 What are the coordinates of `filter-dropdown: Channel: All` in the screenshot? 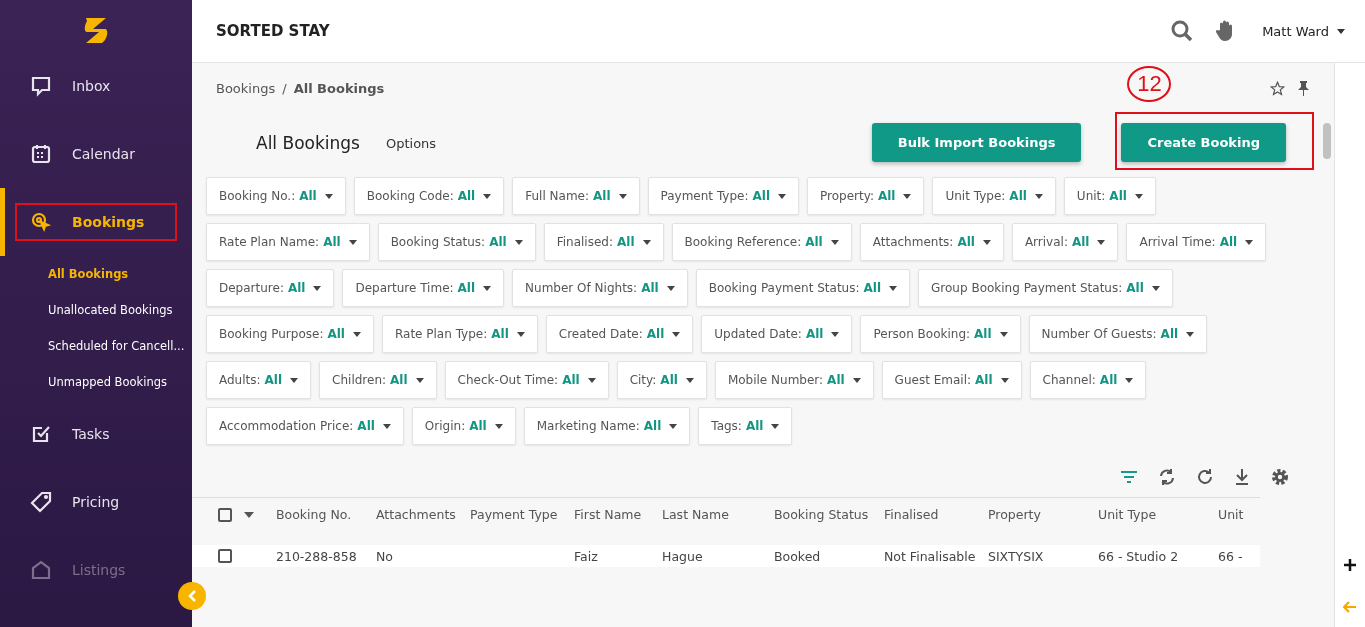 It's located at (1088, 380).